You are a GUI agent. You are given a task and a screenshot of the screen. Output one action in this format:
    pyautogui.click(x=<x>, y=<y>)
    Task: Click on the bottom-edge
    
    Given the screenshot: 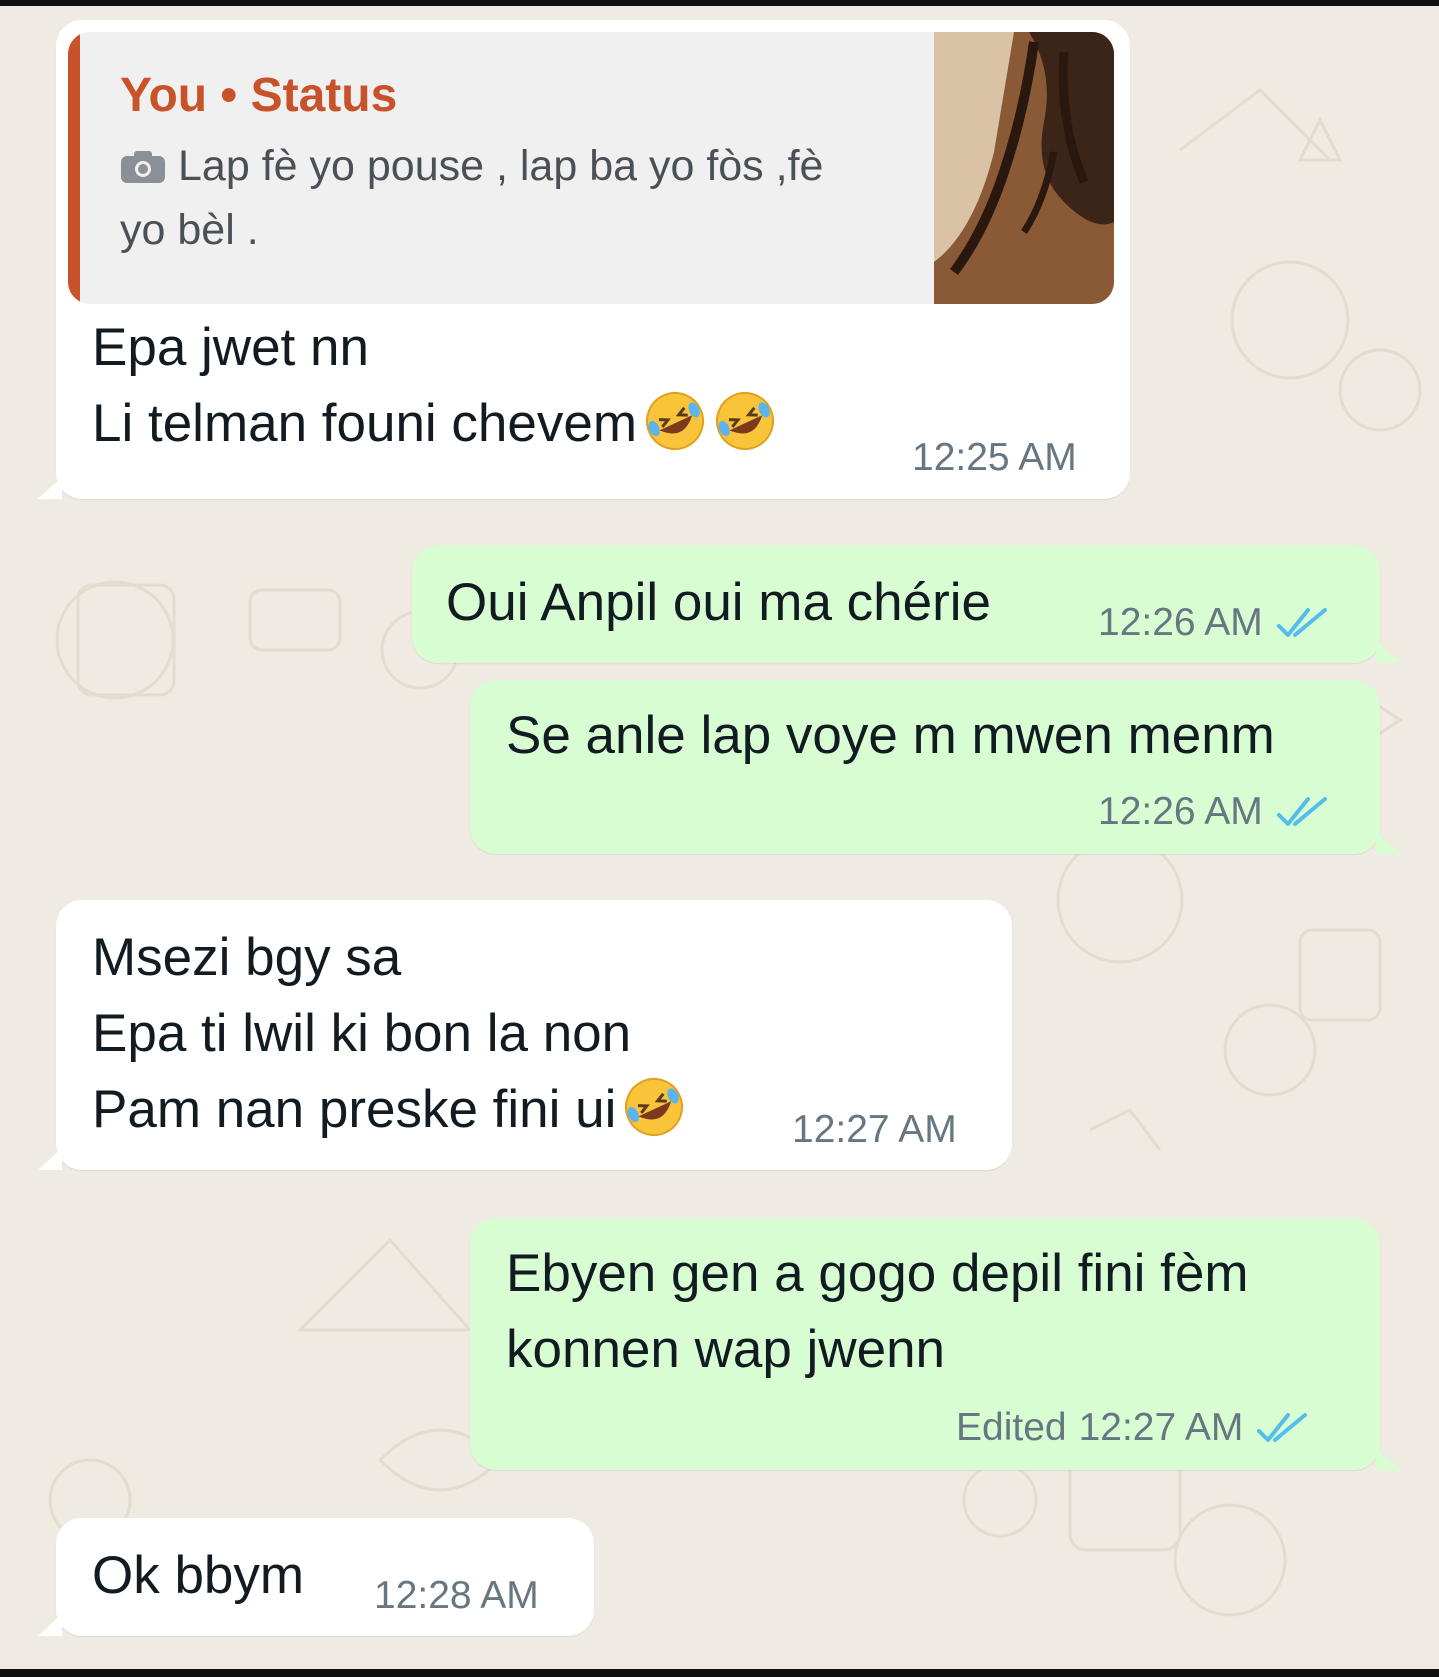 What is the action you would take?
    pyautogui.click(x=719, y=1673)
    